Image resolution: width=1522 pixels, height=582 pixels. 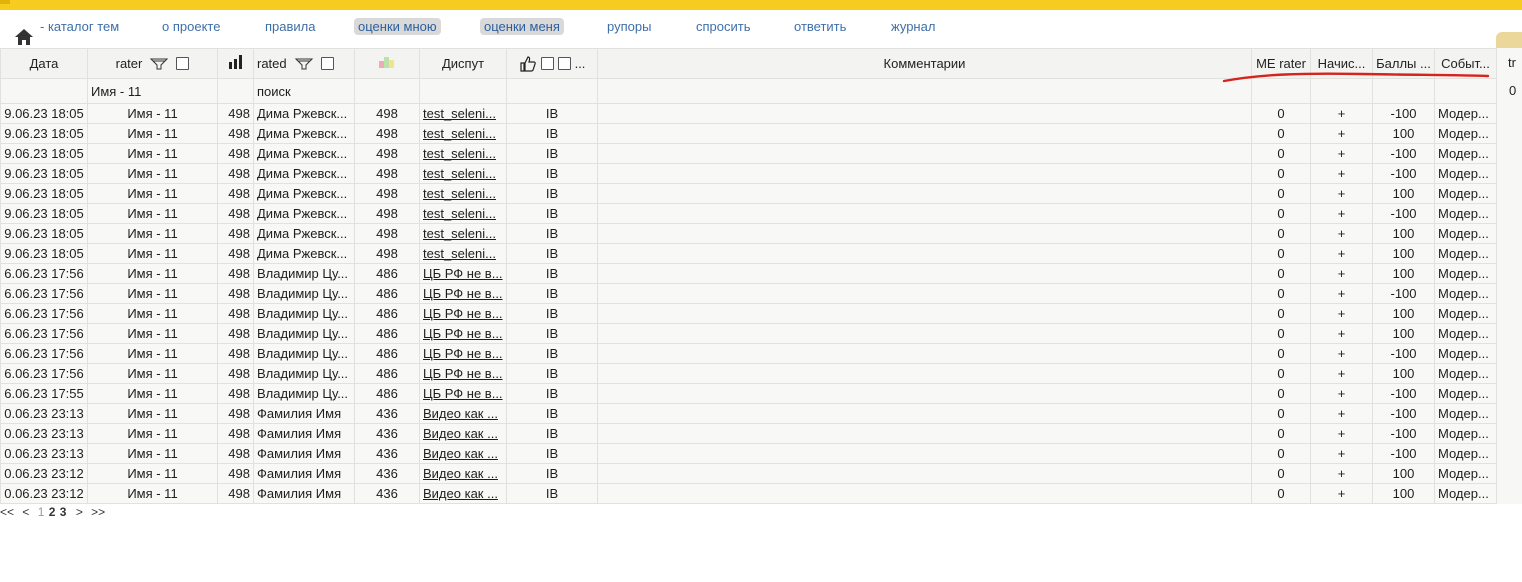 What do you see at coordinates (79, 26) in the screenshot?
I see `nav-catalog: - каталог тем` at bounding box center [79, 26].